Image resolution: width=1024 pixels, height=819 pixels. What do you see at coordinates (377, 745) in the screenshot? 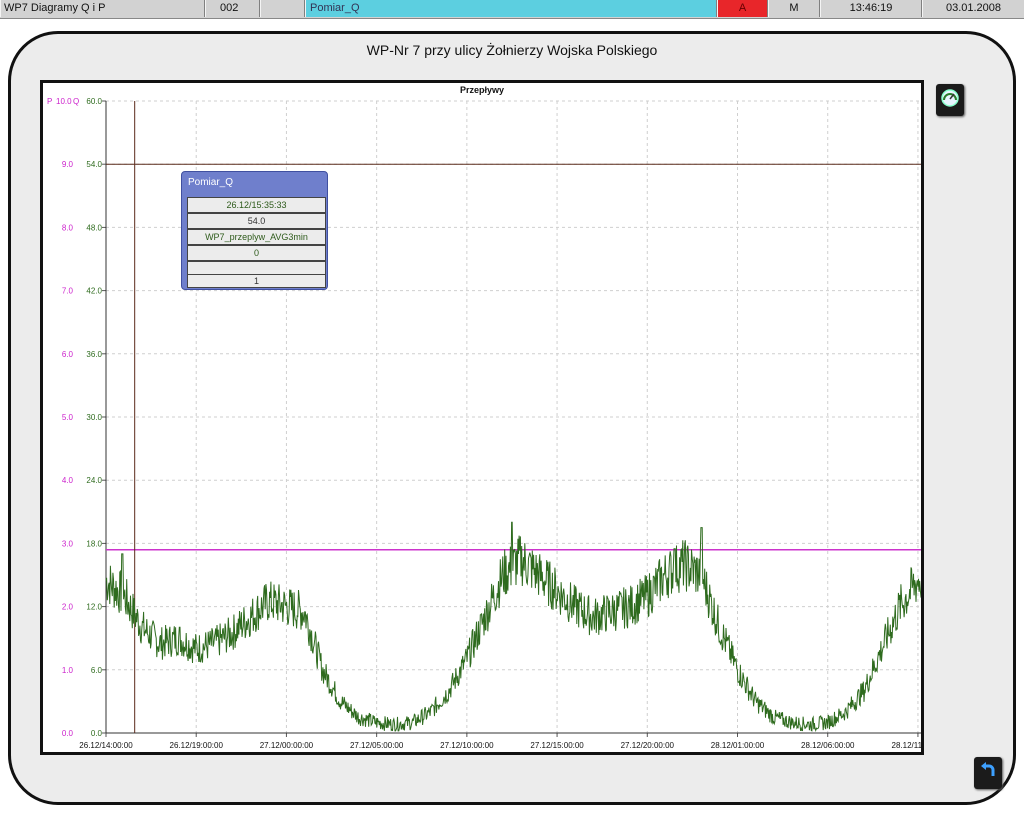
I see `x-tick-label: 27.12/05:00:00` at bounding box center [377, 745].